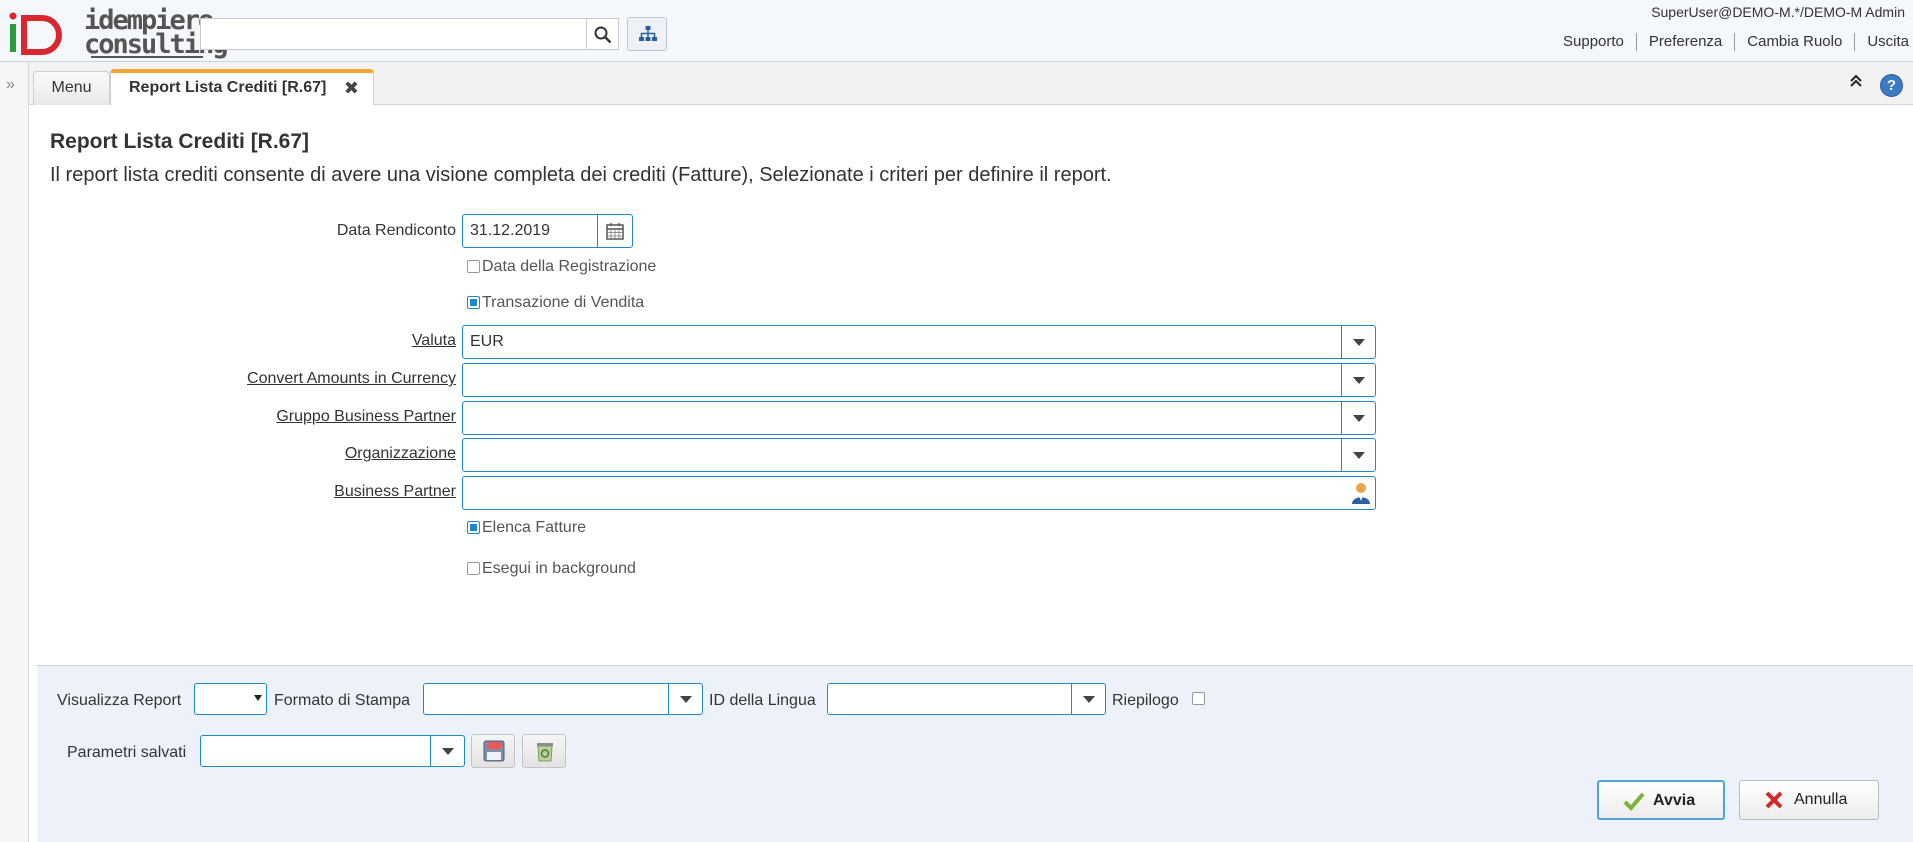  What do you see at coordinates (156, 44) in the screenshot?
I see `logo-line-2: consulting` at bounding box center [156, 44].